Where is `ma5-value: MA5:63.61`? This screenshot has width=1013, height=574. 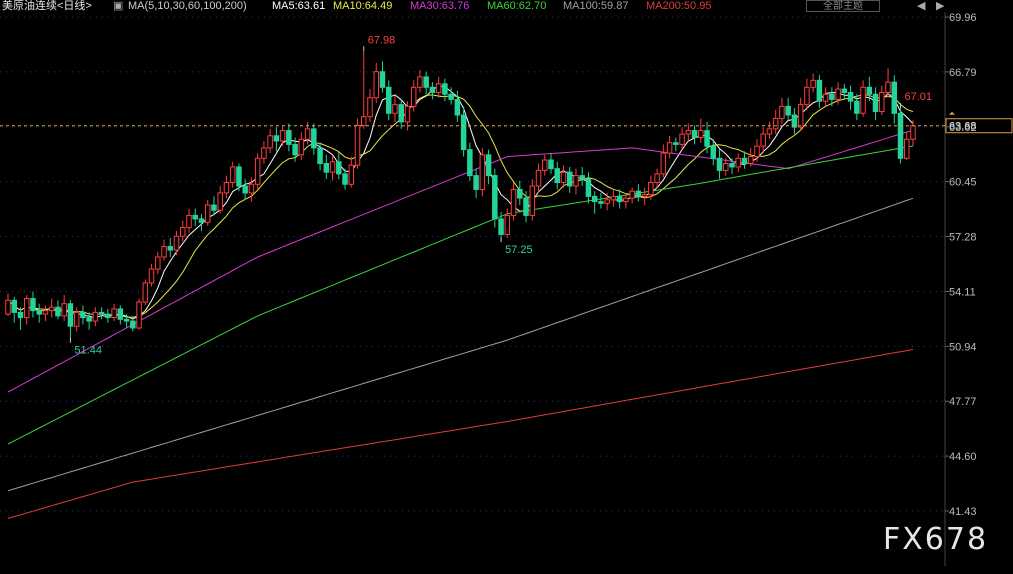 ma5-value: MA5:63.61 is located at coordinates (299, 6).